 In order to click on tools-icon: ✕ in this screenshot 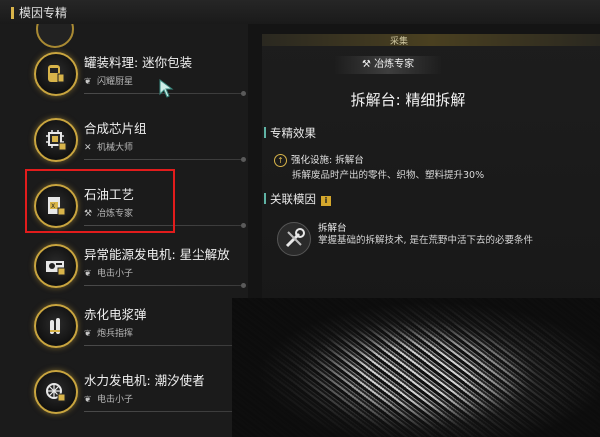, I will do `click(88, 148)`.